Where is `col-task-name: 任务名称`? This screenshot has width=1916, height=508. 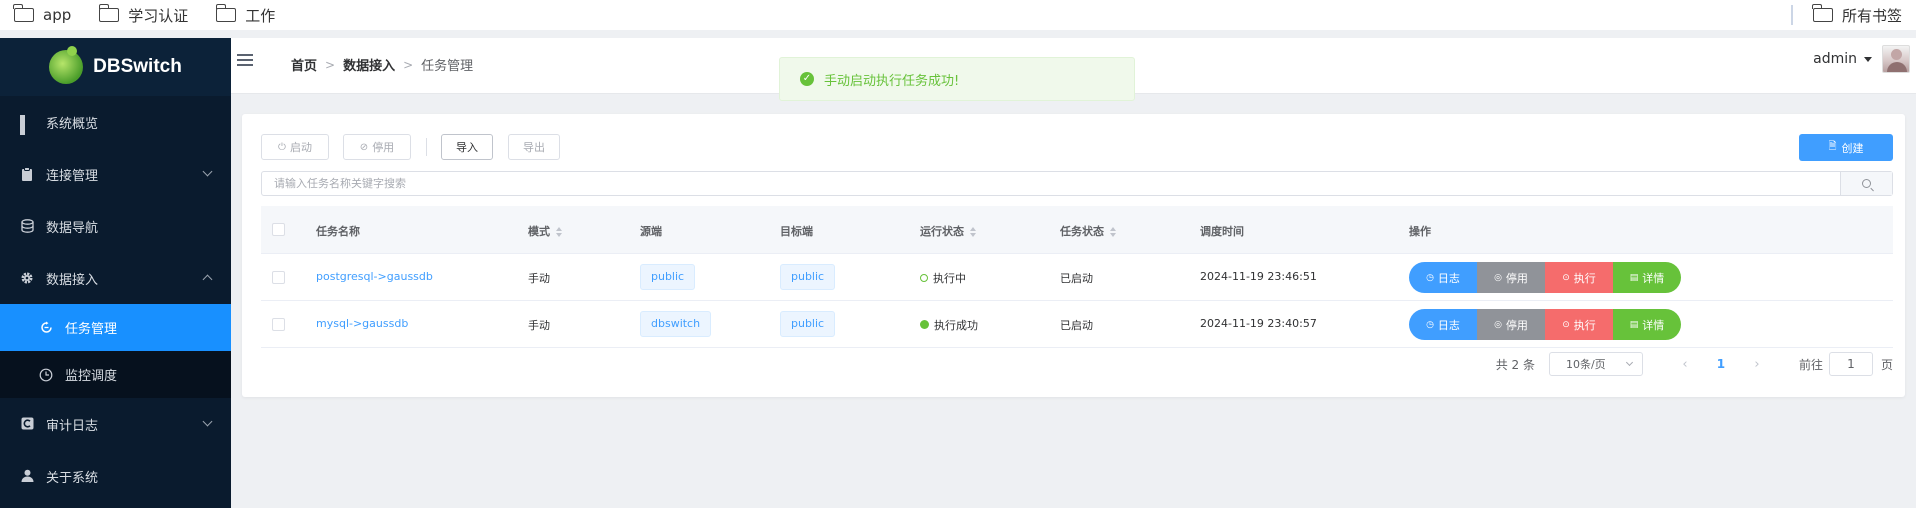 col-task-name: 任务名称 is located at coordinates (338, 231).